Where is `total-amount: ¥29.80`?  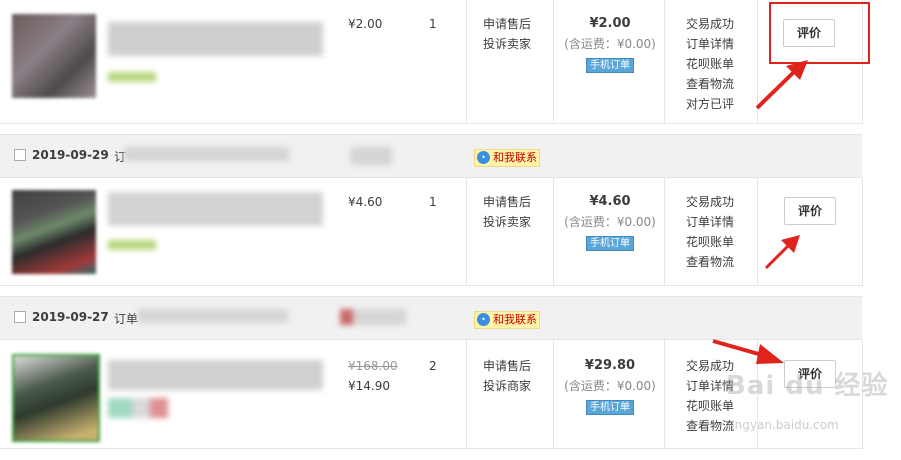
total-amount: ¥29.80 is located at coordinates (610, 365).